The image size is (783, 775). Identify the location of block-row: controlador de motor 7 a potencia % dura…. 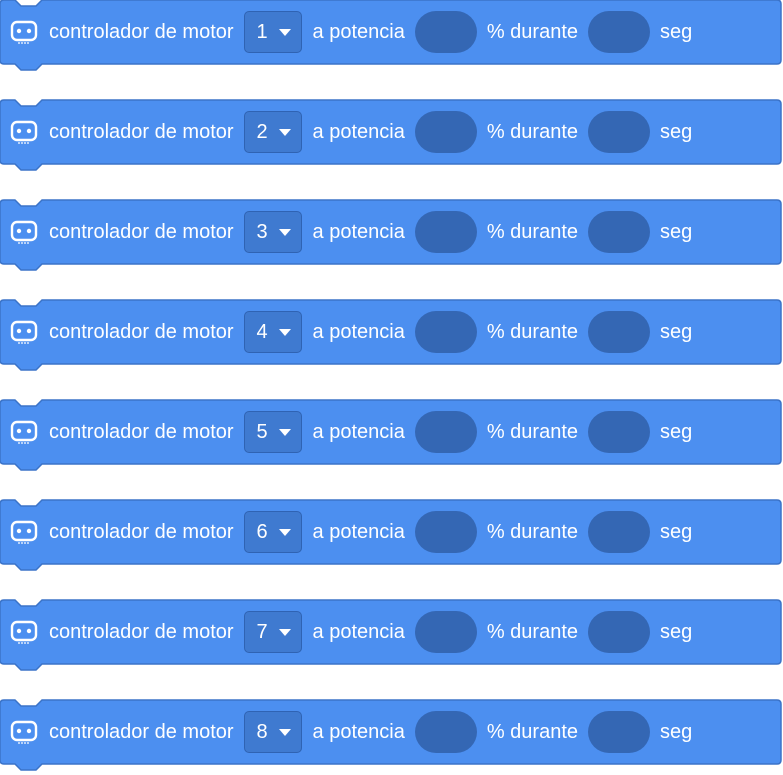
(391, 632).